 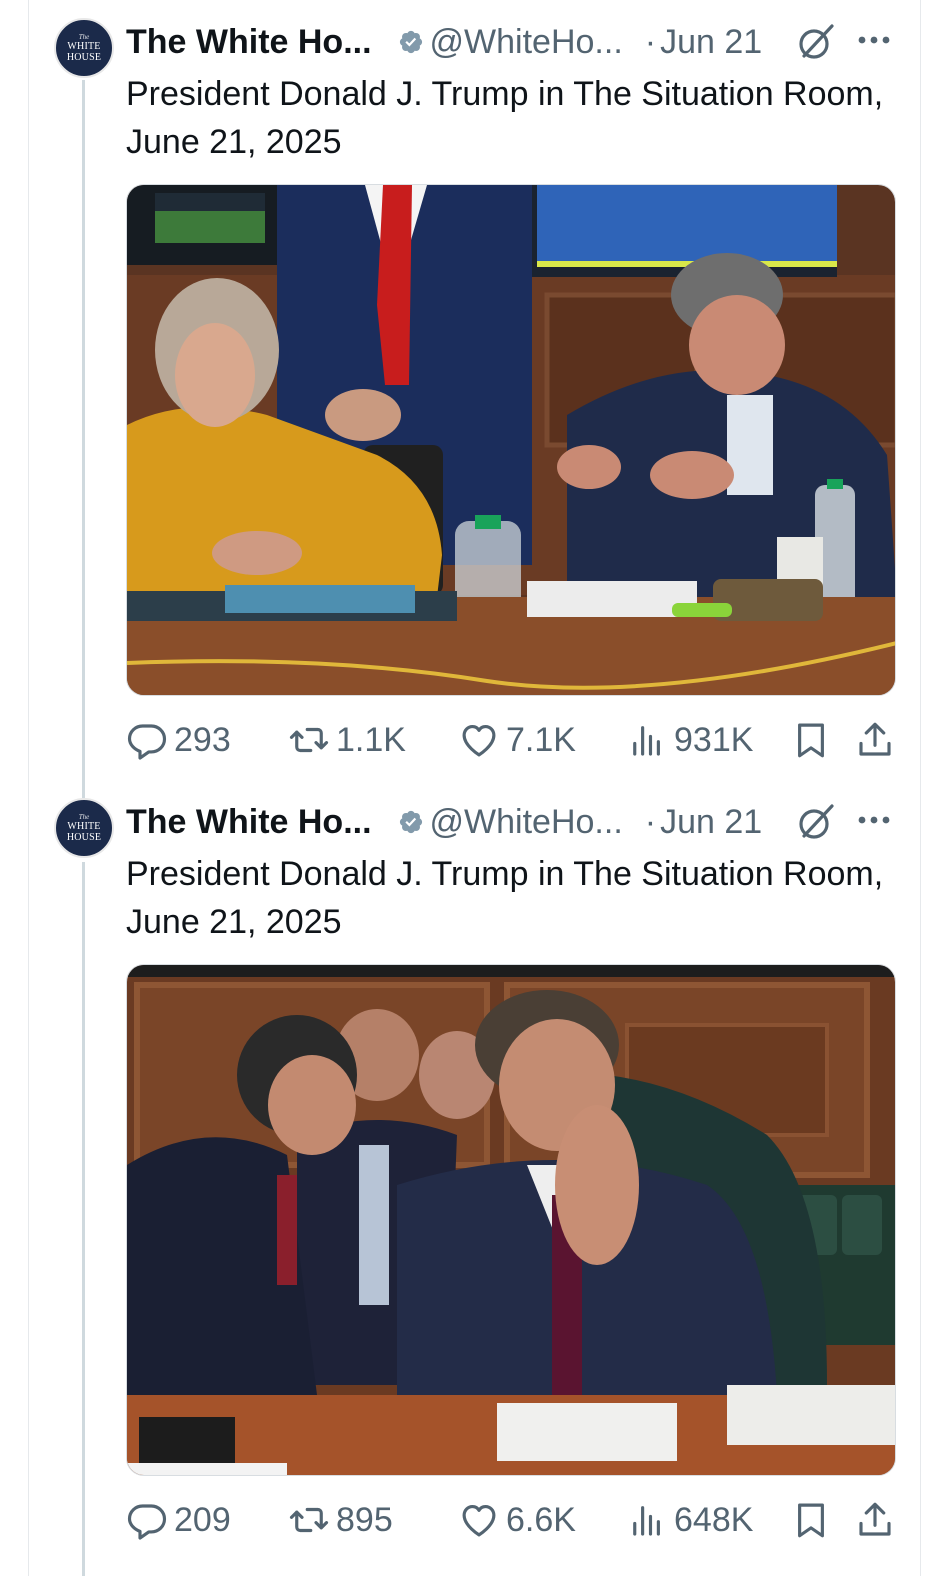 I want to click on retweet-button: 1.1K, so click(x=347, y=740).